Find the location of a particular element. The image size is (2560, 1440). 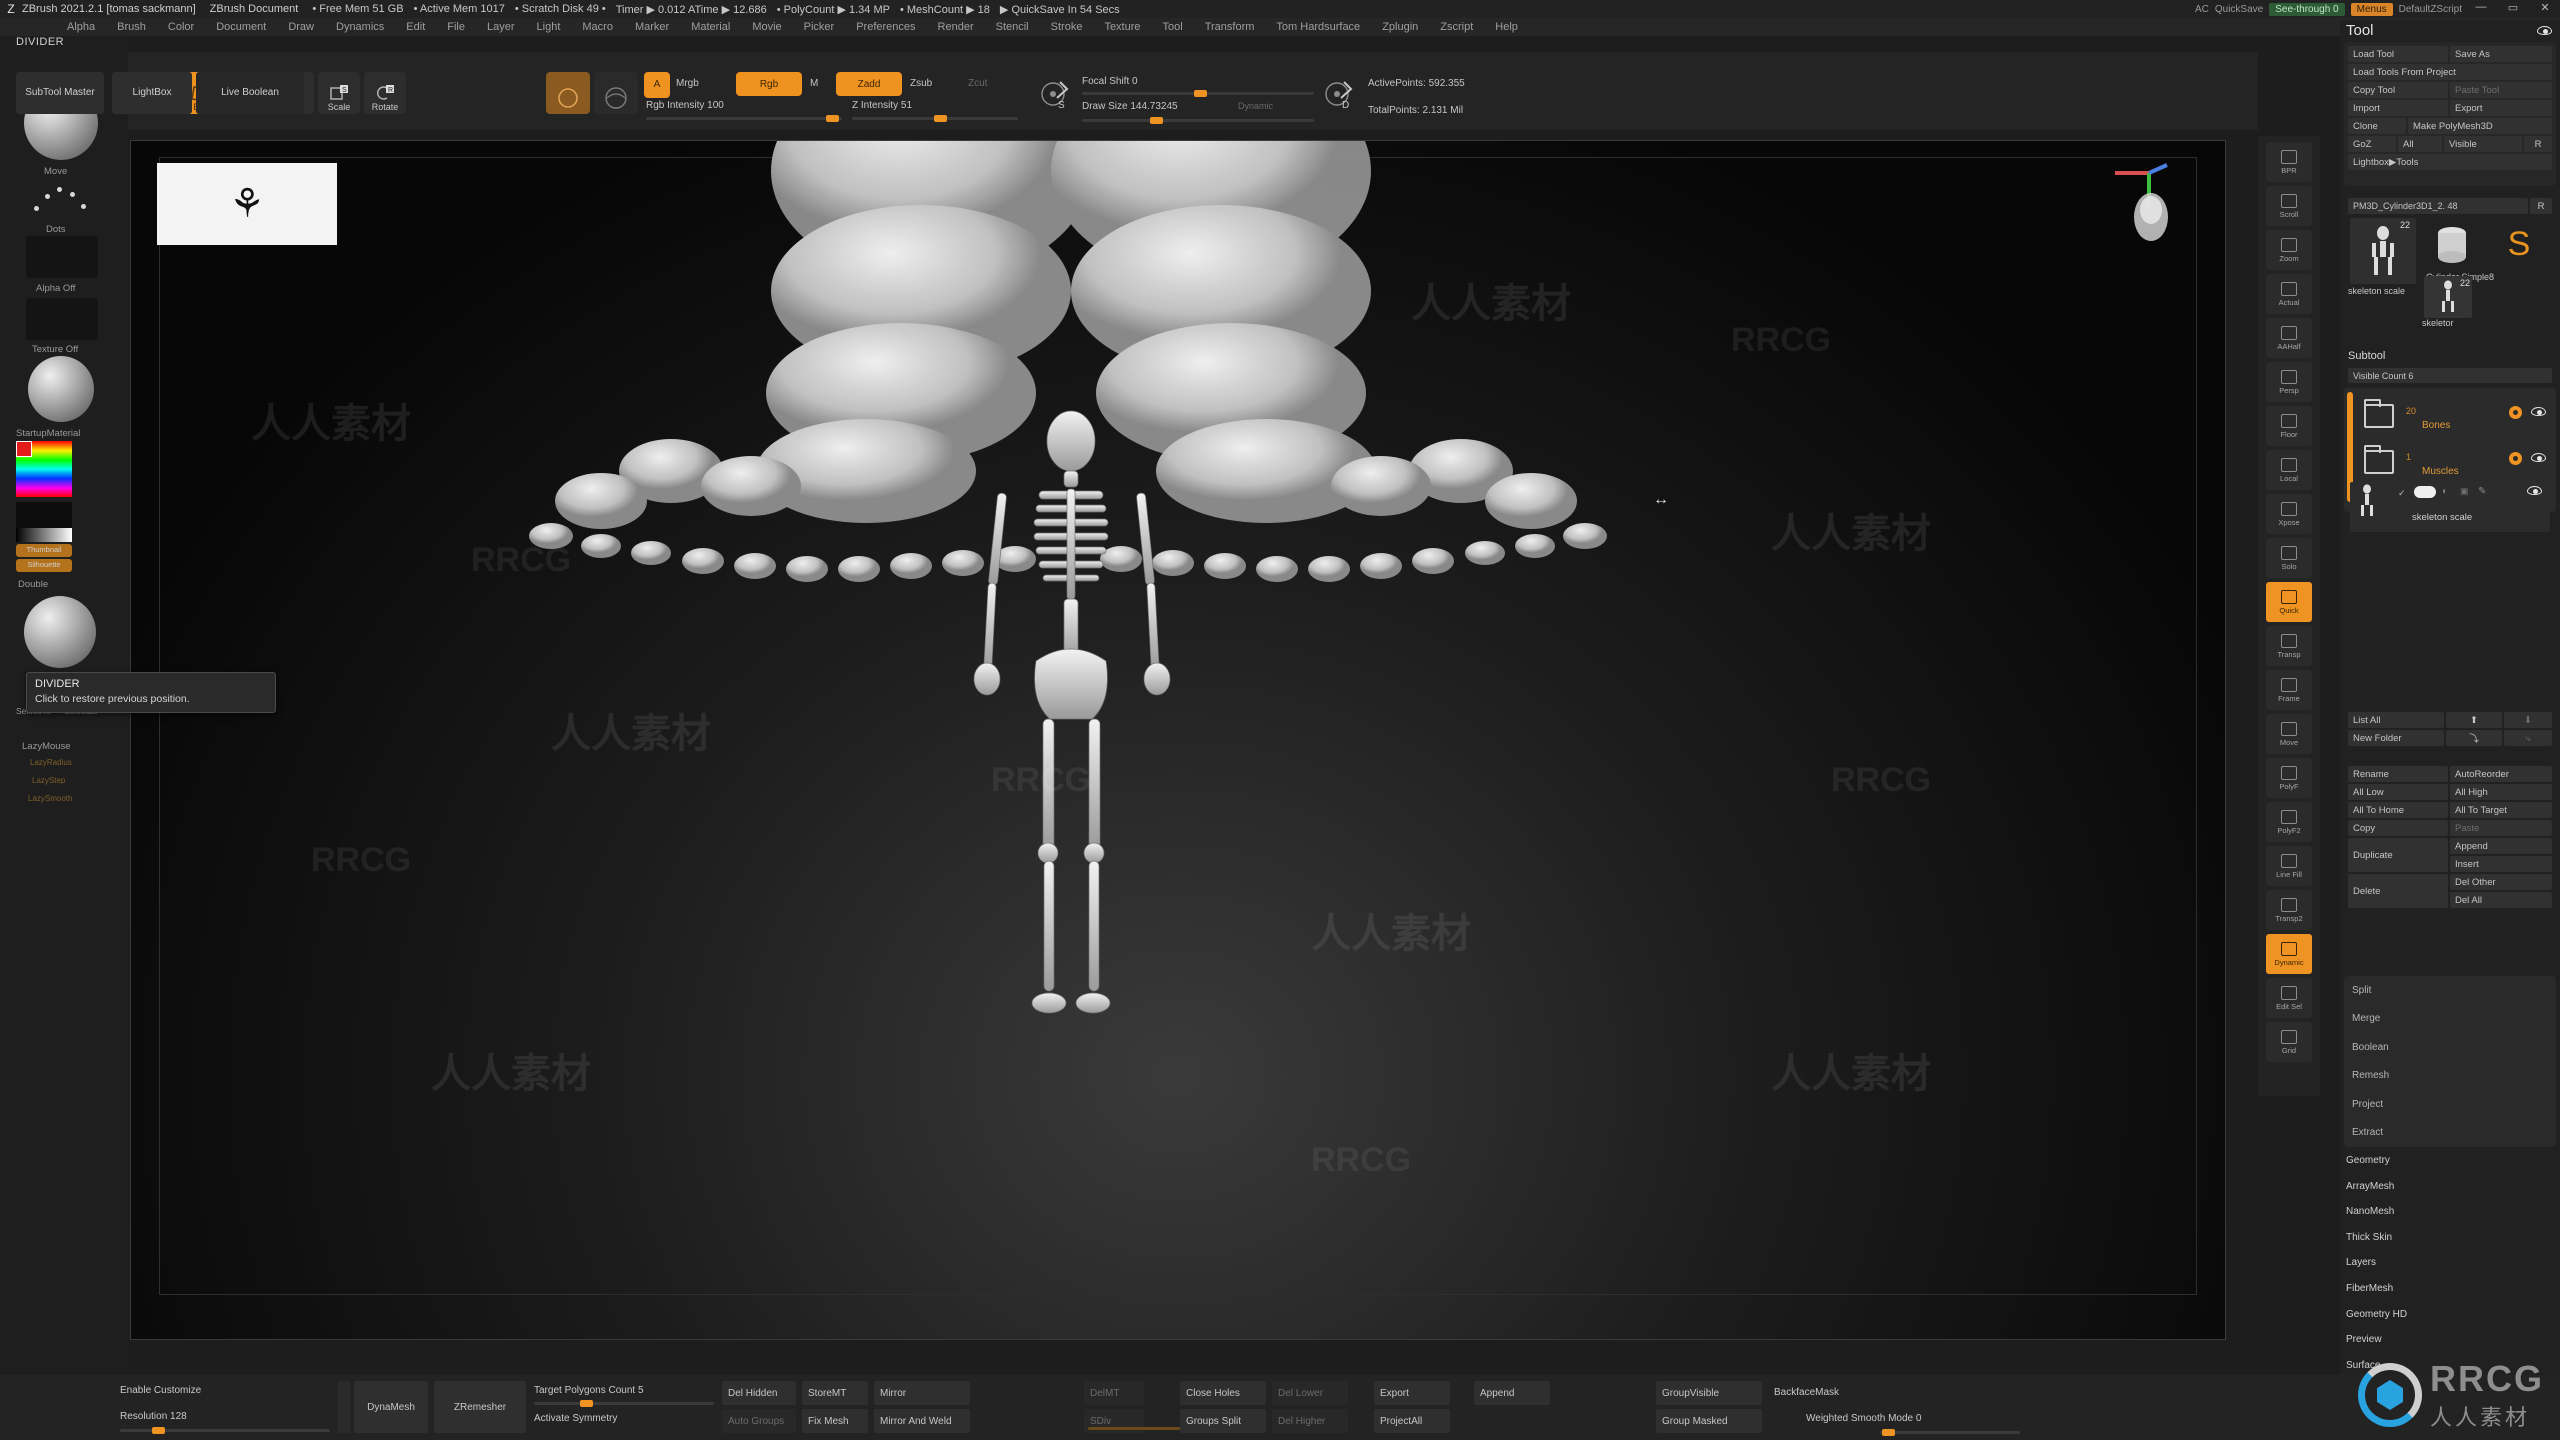

mirror-and-weld-button: Mirror And Weld is located at coordinates (922, 1421).